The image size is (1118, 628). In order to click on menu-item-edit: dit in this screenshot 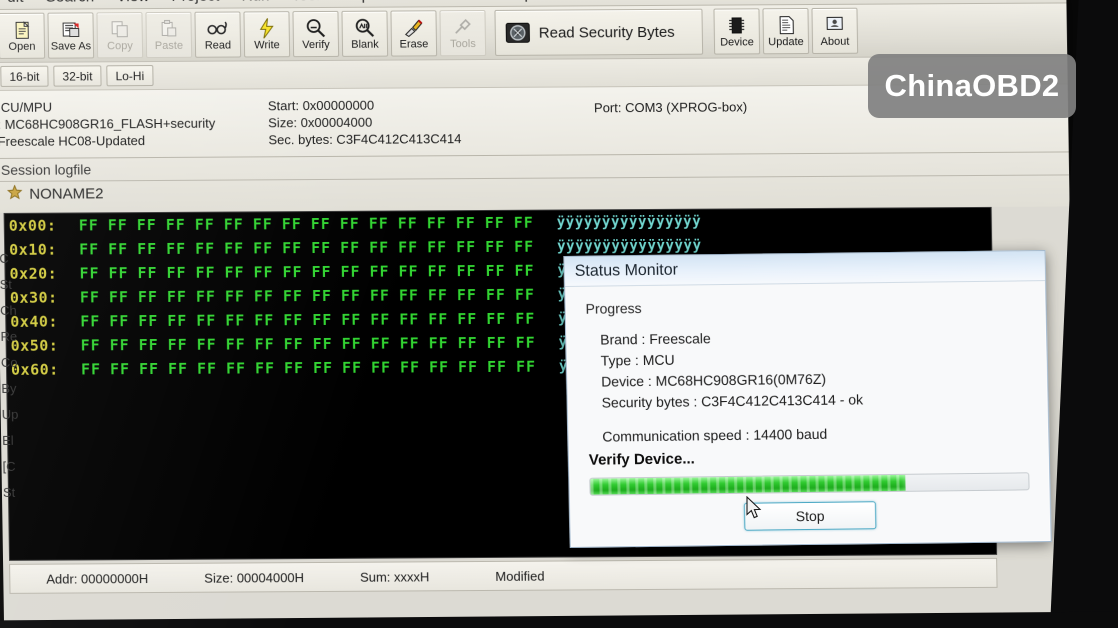, I will do `click(17, 4)`.